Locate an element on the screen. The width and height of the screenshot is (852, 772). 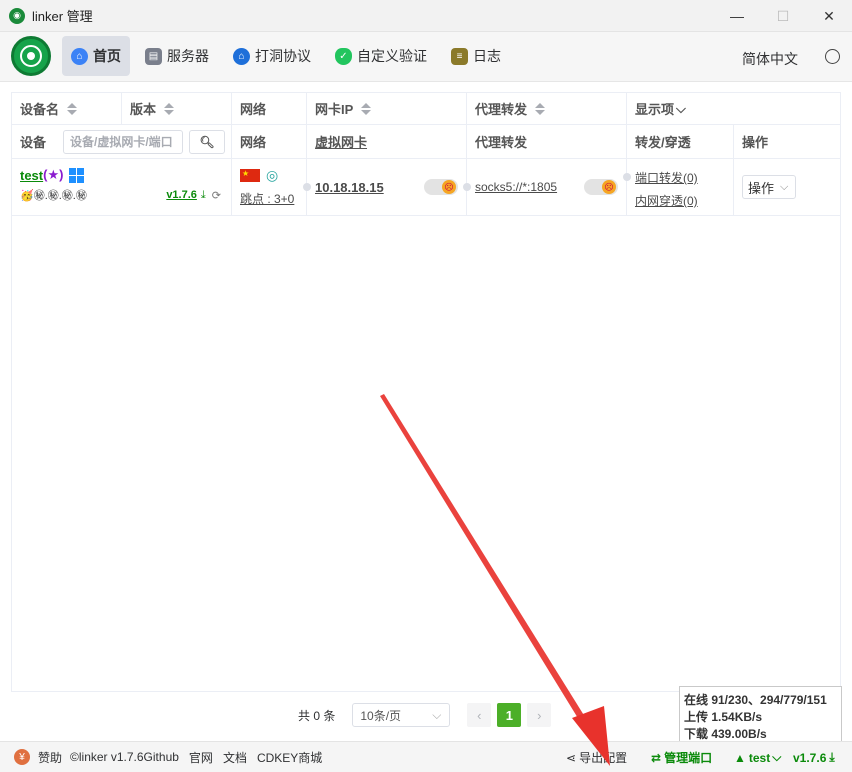
copyright-link: ©linker v1.7.6Github is located at coordinates (124, 757).